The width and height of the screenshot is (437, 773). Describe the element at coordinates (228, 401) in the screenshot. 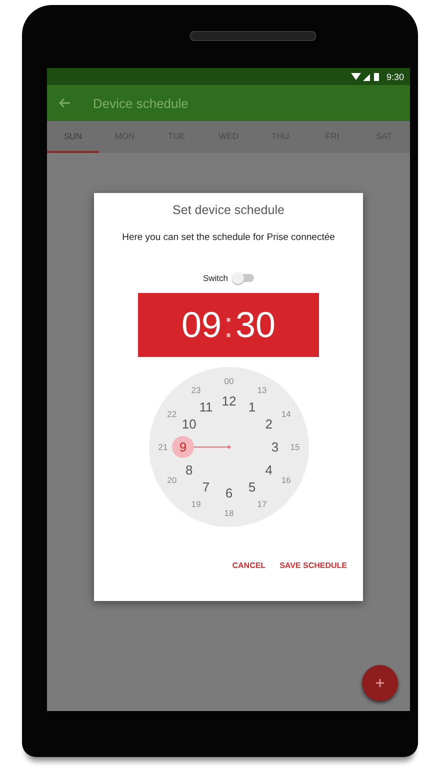

I see `clock-number: 12` at that location.